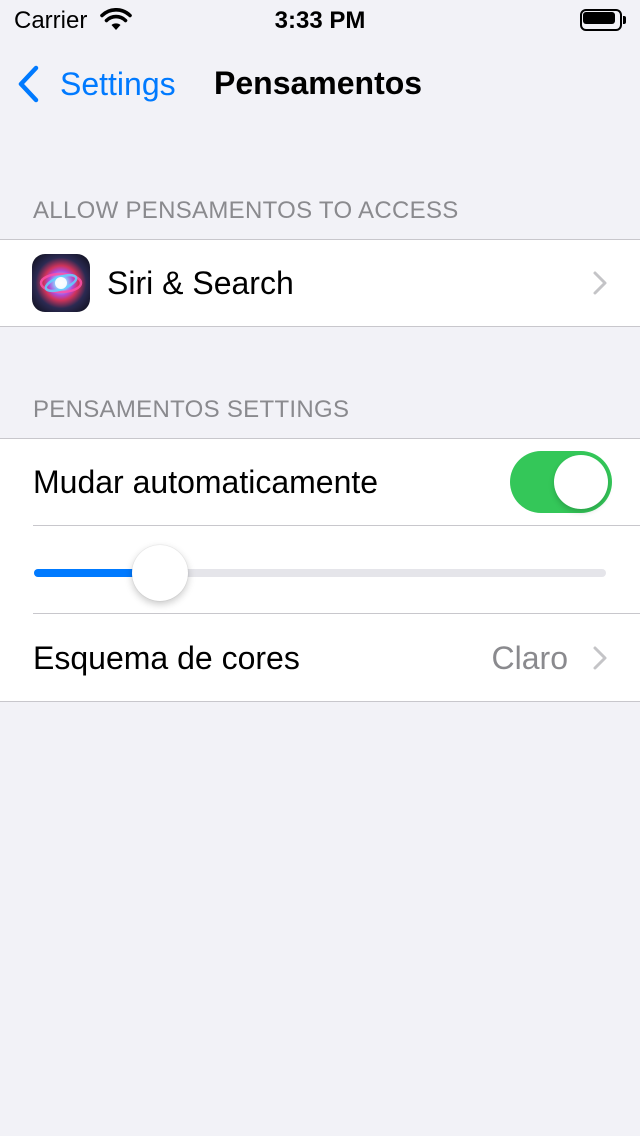 This screenshot has width=640, height=1136. Describe the element at coordinates (166, 658) in the screenshot. I see `color-scheme-label: Esquema de cores` at that location.